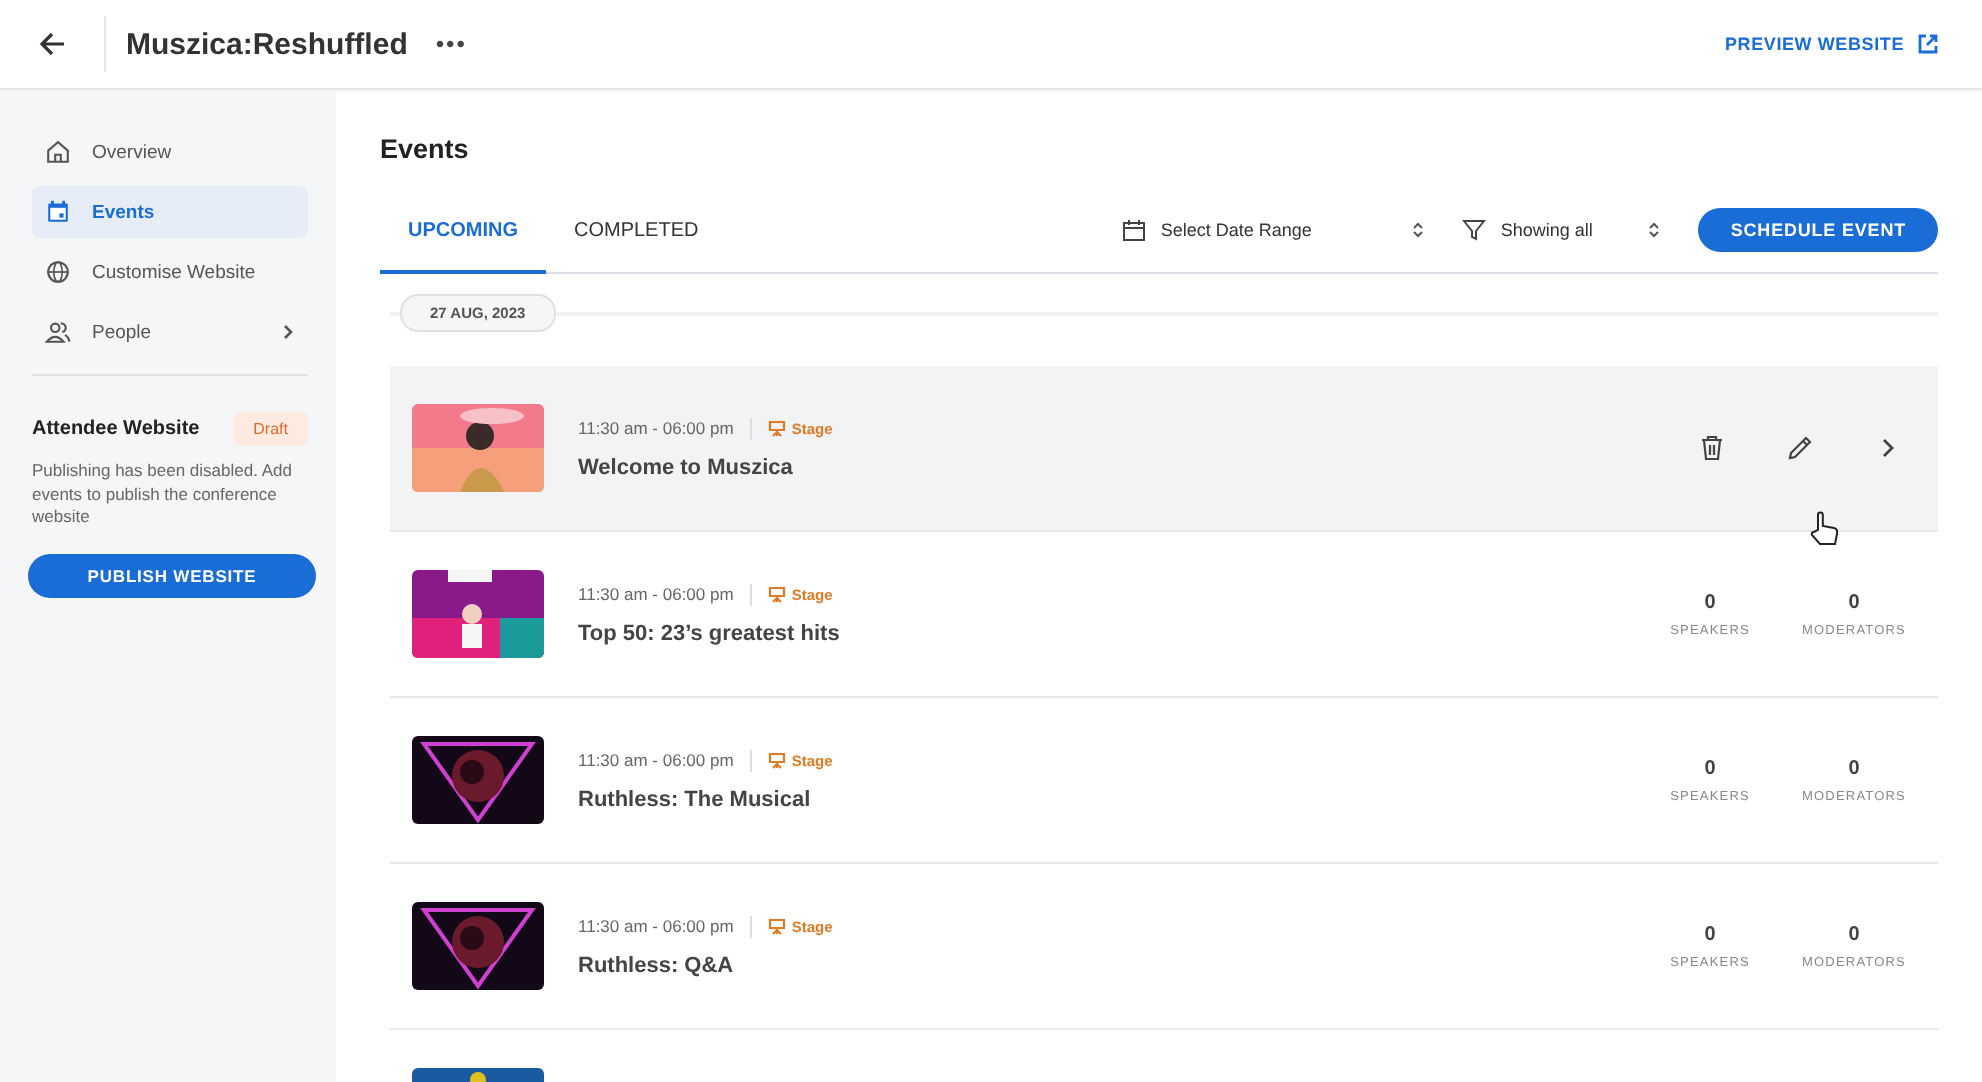  I want to click on section-title: Attendee Website, so click(116, 429).